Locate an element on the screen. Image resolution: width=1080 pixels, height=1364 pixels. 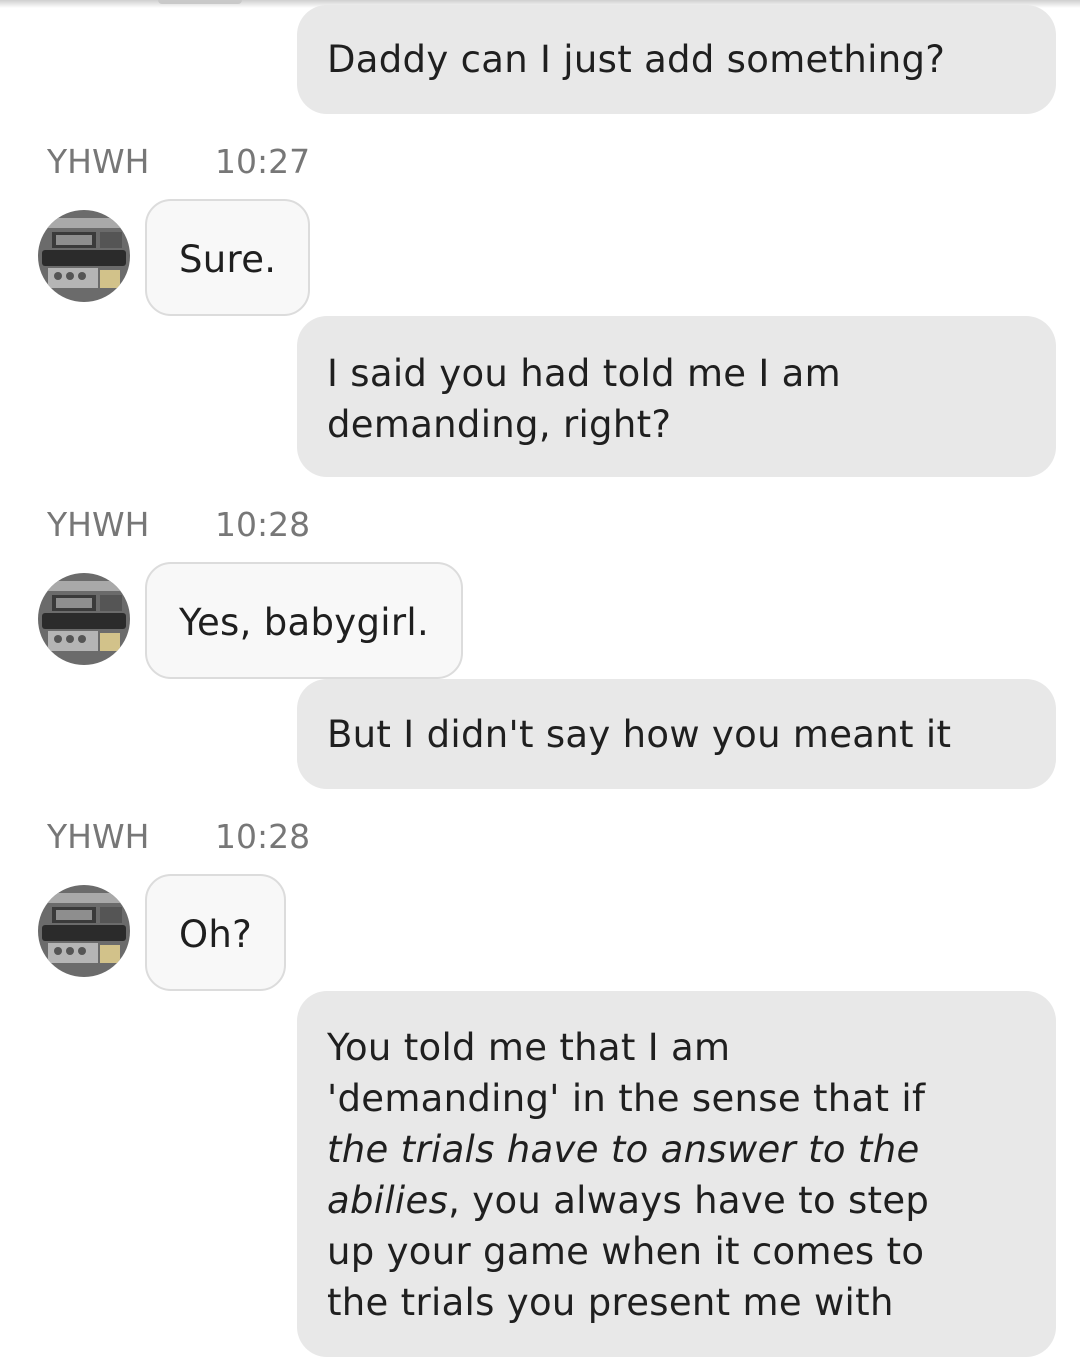
message-meta: YHWH 10:27 is located at coordinates (178, 161).